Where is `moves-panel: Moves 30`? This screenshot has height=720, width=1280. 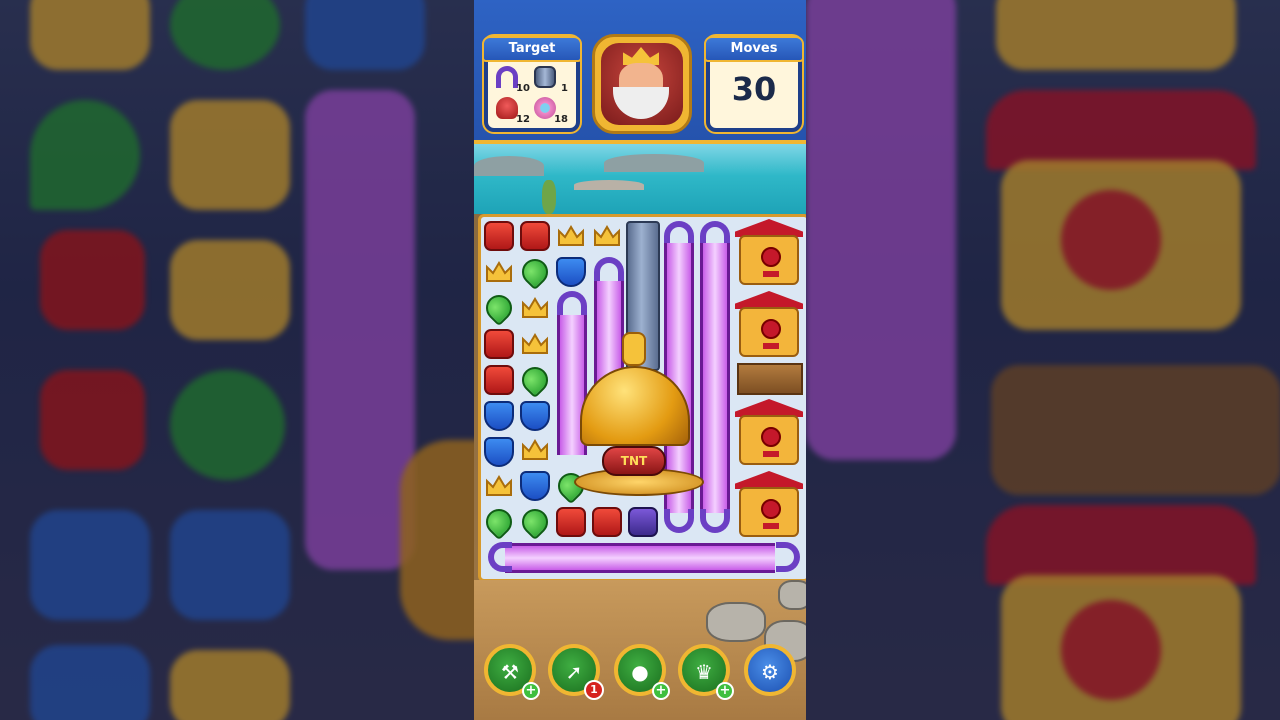
moves-panel: Moves 30 is located at coordinates (754, 84).